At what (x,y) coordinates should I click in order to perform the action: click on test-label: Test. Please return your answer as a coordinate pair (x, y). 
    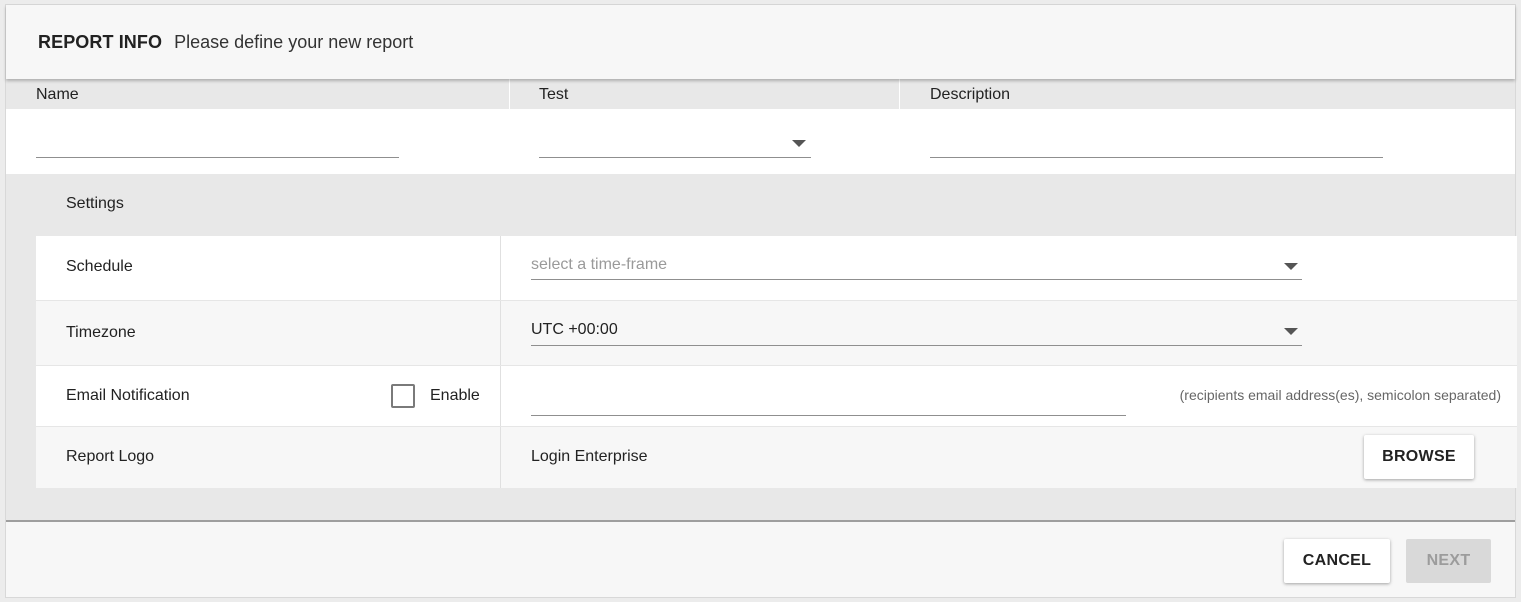
    Looking at the image, I should click on (554, 94).